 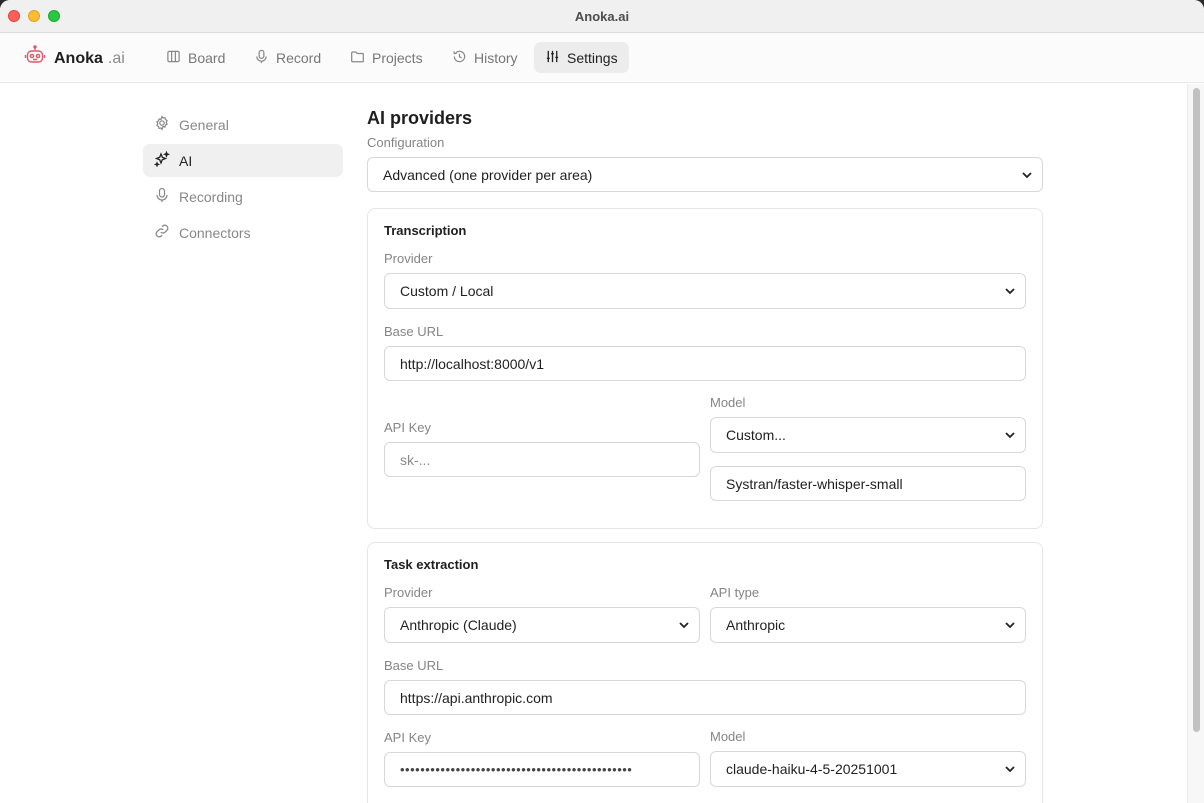 What do you see at coordinates (735, 592) in the screenshot?
I see `task-api-type-label: API type` at bounding box center [735, 592].